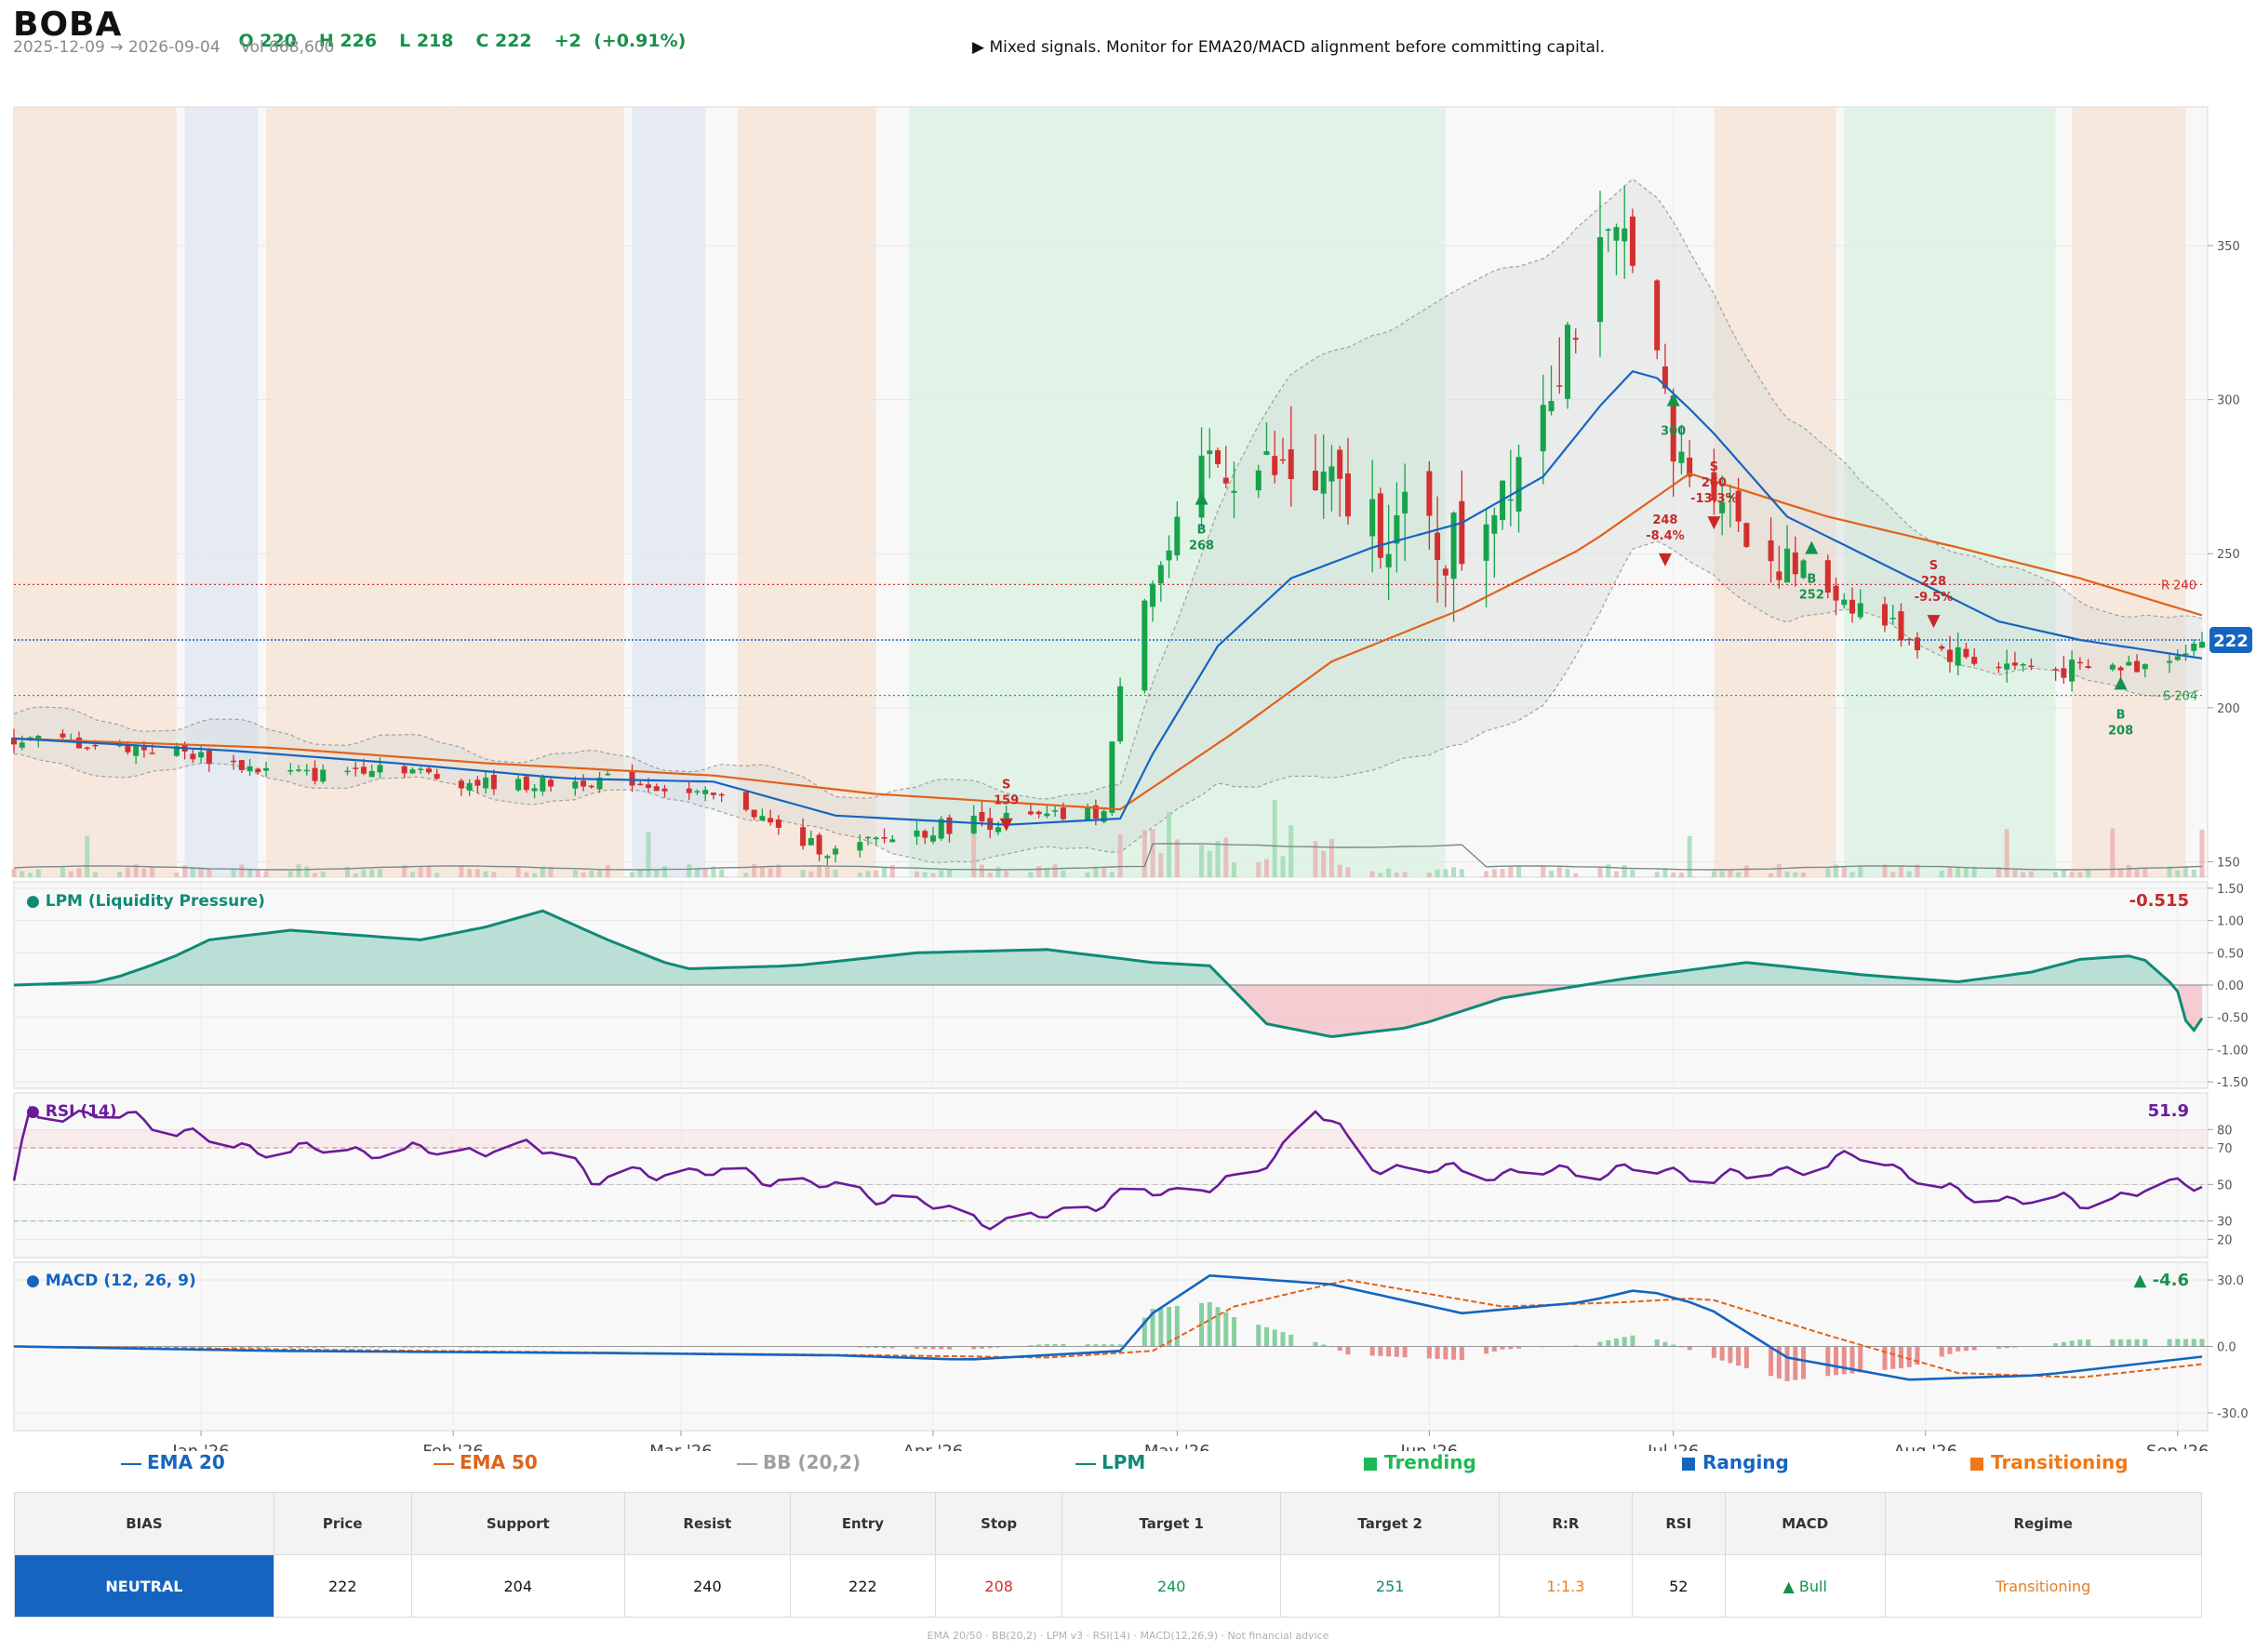 The width and height of the screenshot is (2256, 1652). What do you see at coordinates (812, 1462) in the screenshot?
I see `legend-label: BB (20,2)` at bounding box center [812, 1462].